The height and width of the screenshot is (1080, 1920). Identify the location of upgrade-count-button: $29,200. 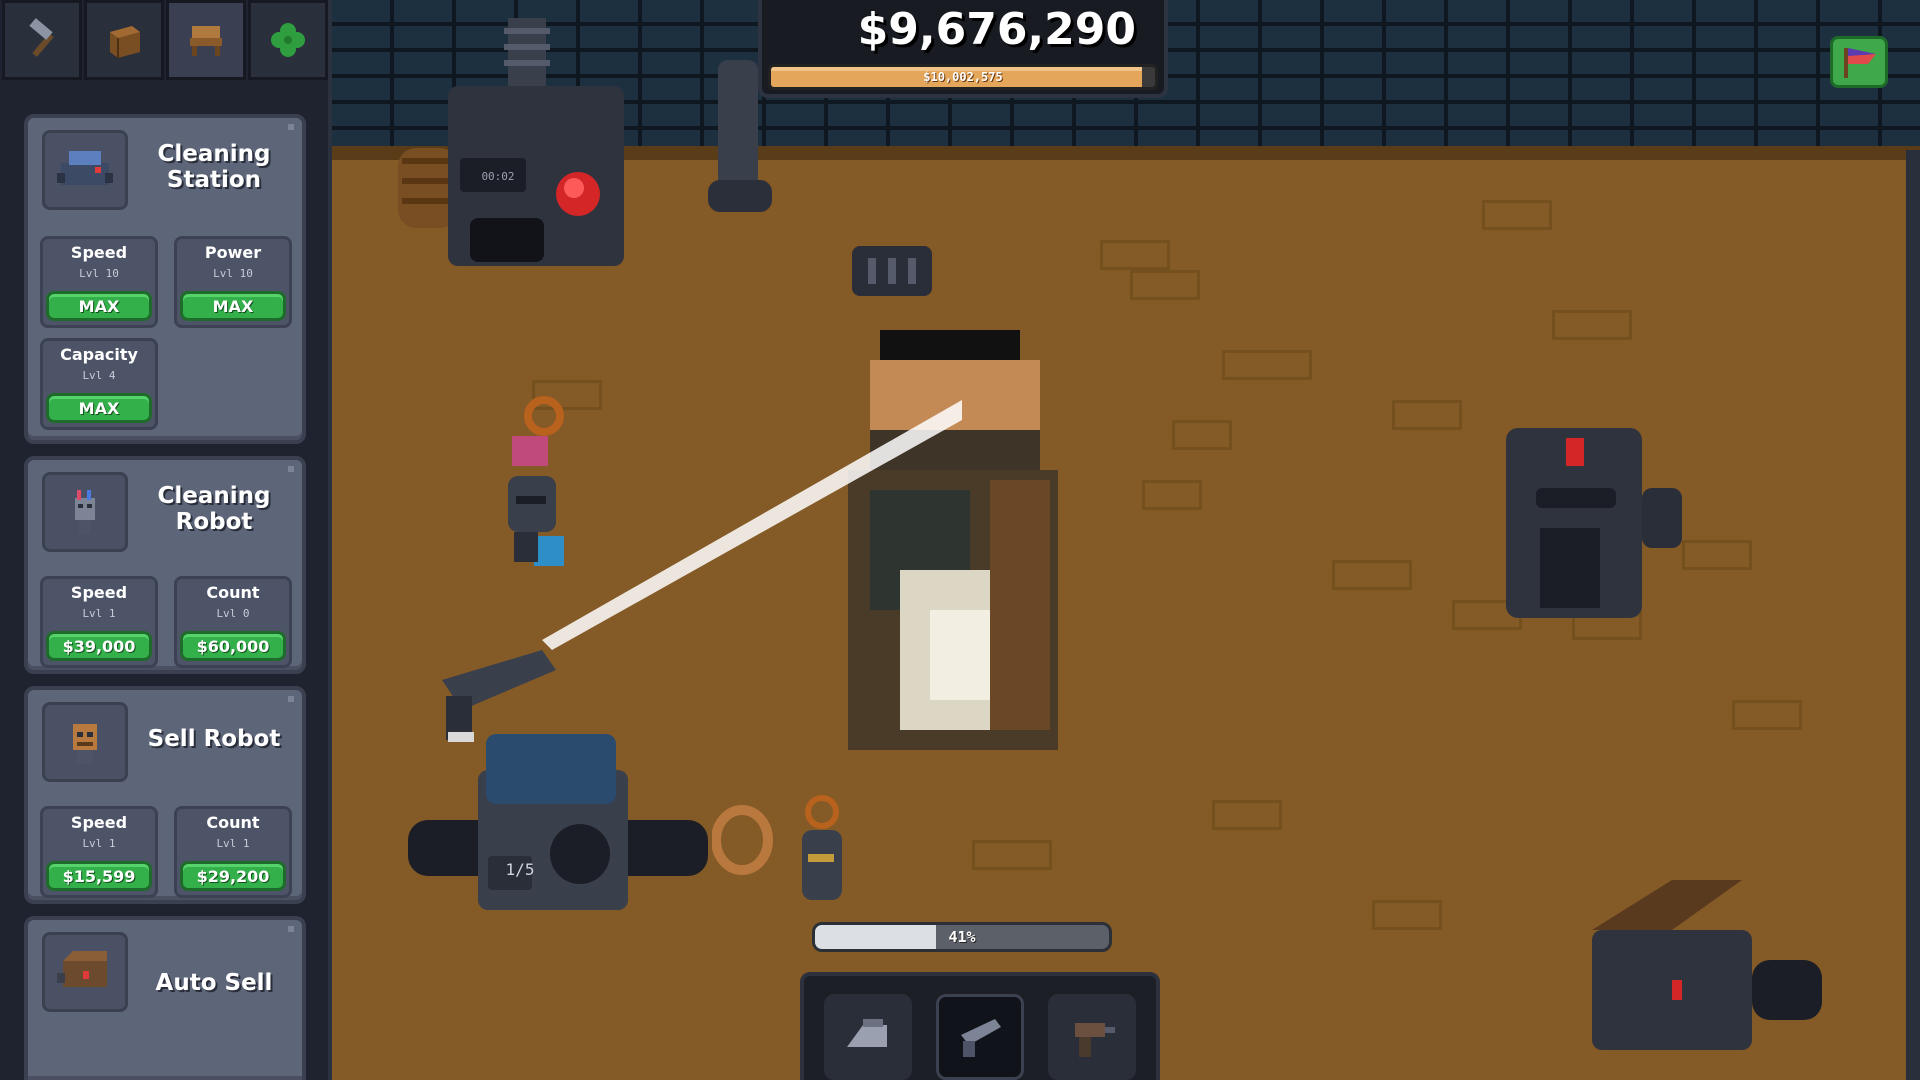
(233, 876).